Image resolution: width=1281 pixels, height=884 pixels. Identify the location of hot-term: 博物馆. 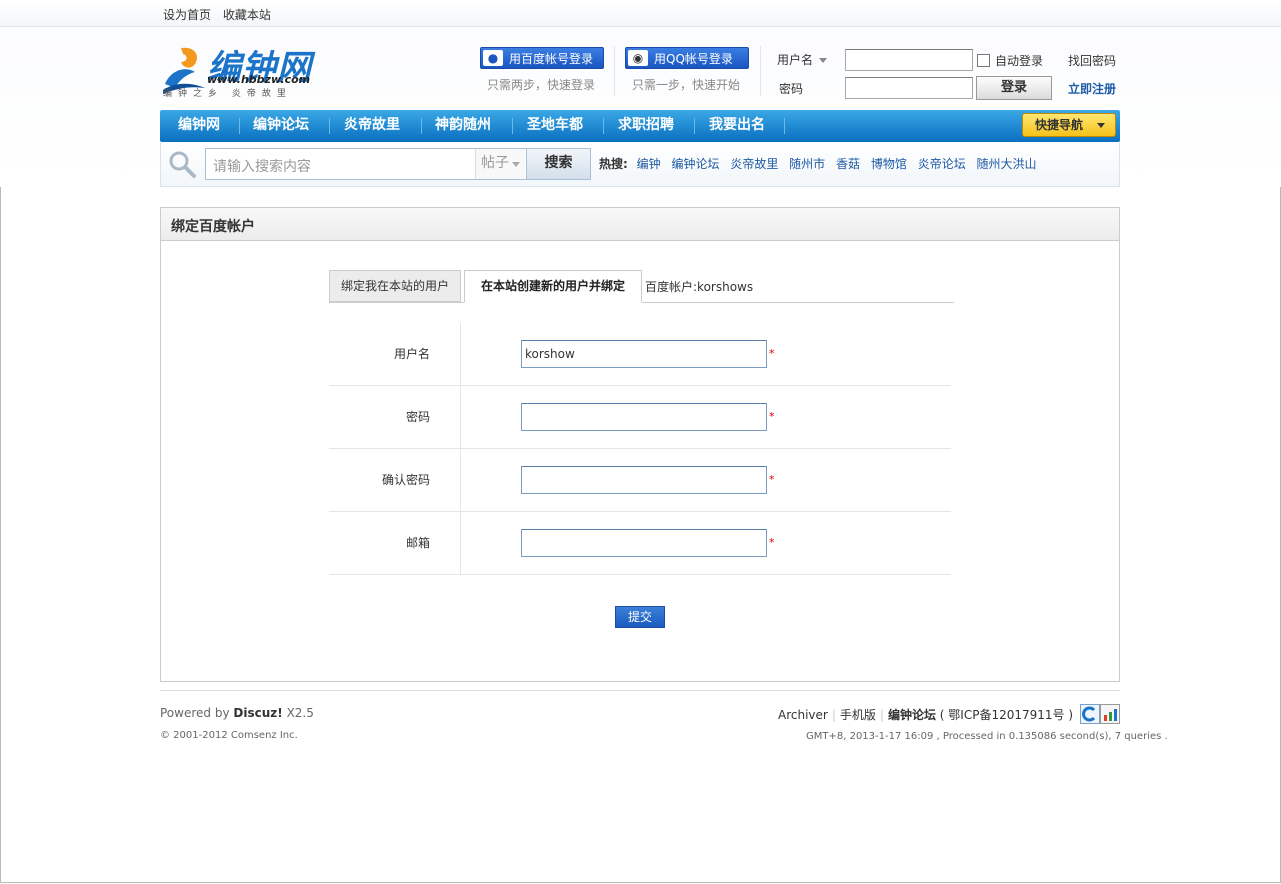
(889, 164).